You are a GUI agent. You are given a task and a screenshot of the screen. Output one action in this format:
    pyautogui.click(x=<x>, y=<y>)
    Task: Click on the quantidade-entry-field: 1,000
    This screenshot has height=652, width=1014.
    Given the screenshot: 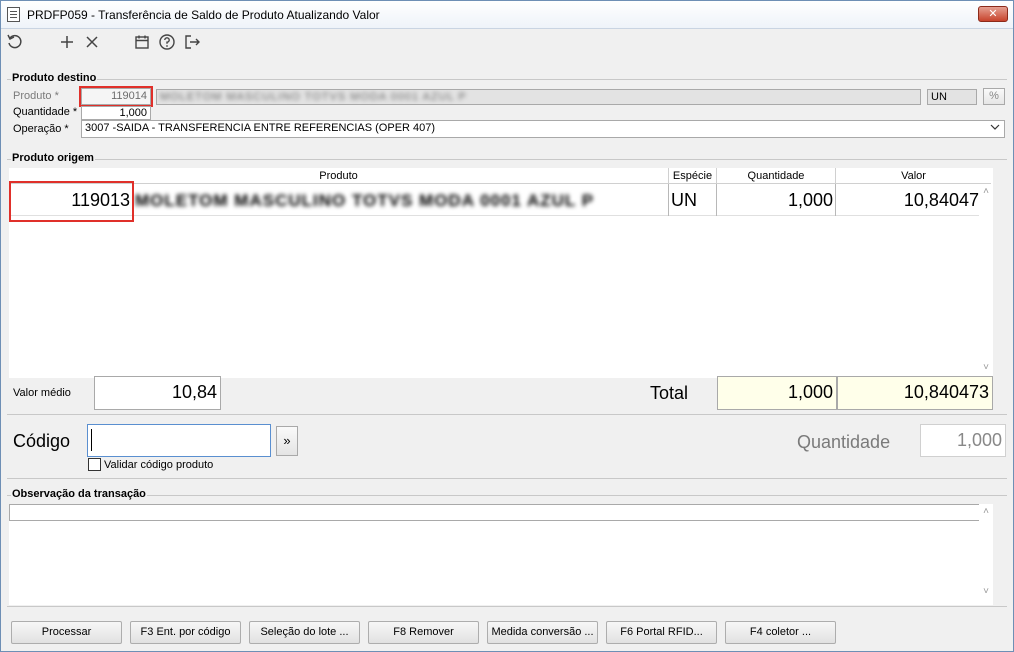 What is the action you would take?
    pyautogui.click(x=963, y=440)
    